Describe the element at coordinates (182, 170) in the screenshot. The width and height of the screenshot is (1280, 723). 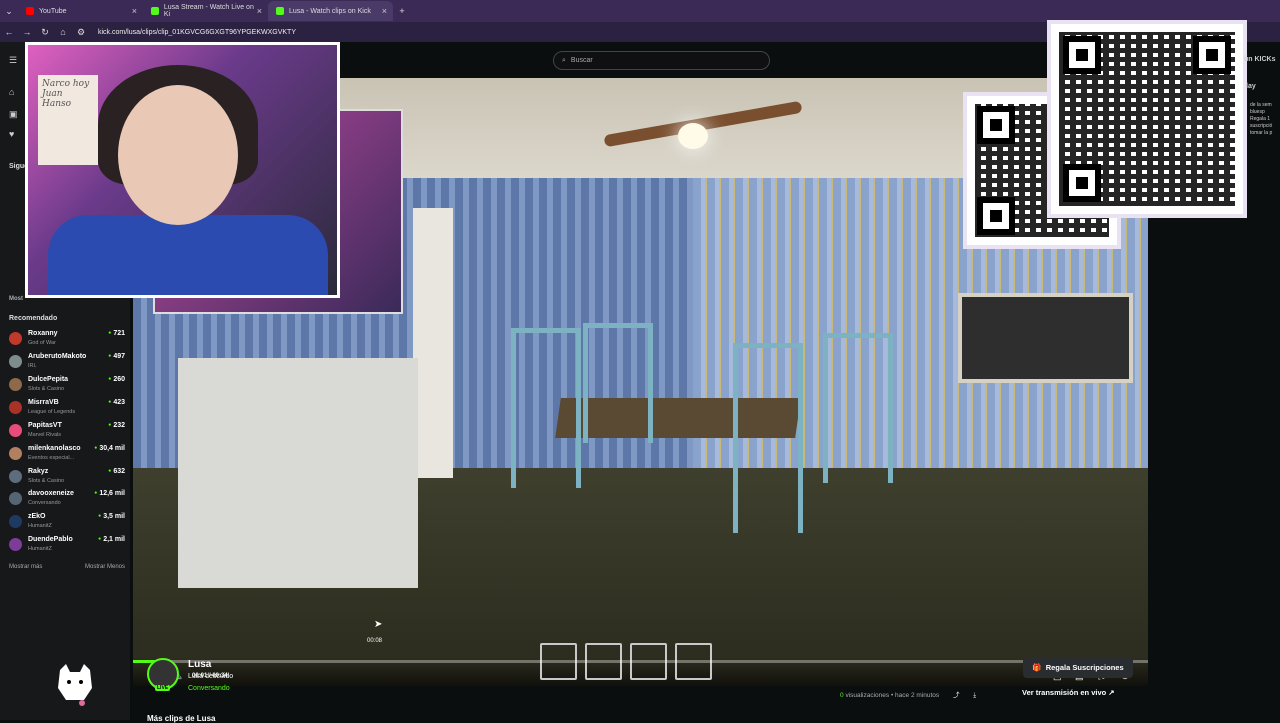
I see `webcam-overlay: Narco hoy Juan Hanso` at that location.